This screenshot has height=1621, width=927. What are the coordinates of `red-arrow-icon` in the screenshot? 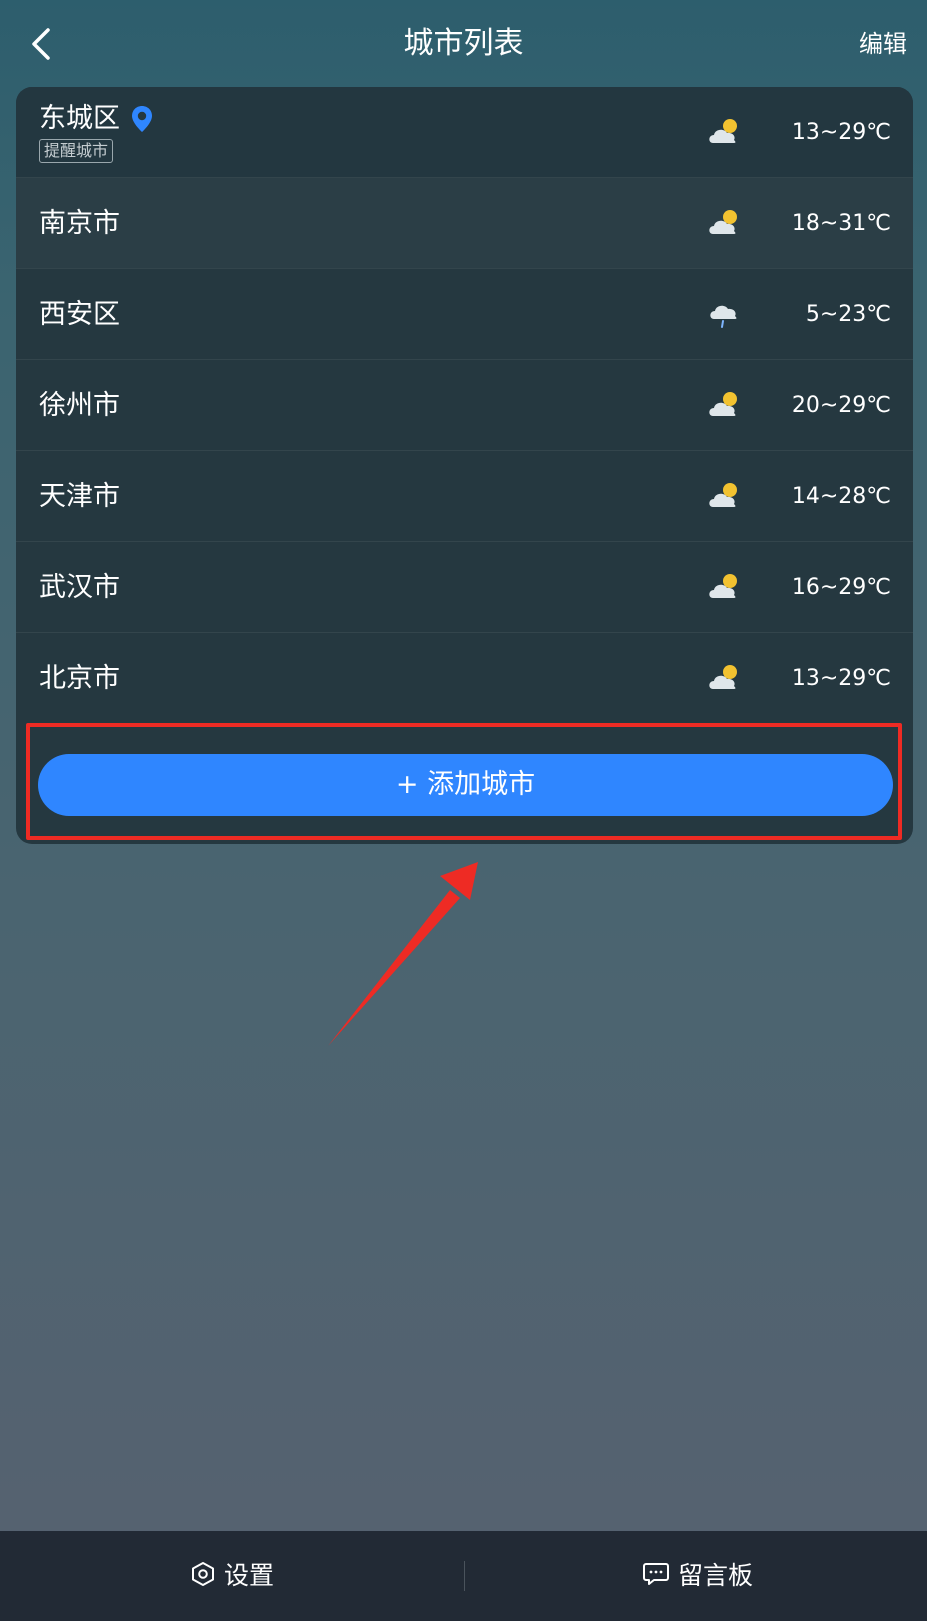 It's located at (403, 954).